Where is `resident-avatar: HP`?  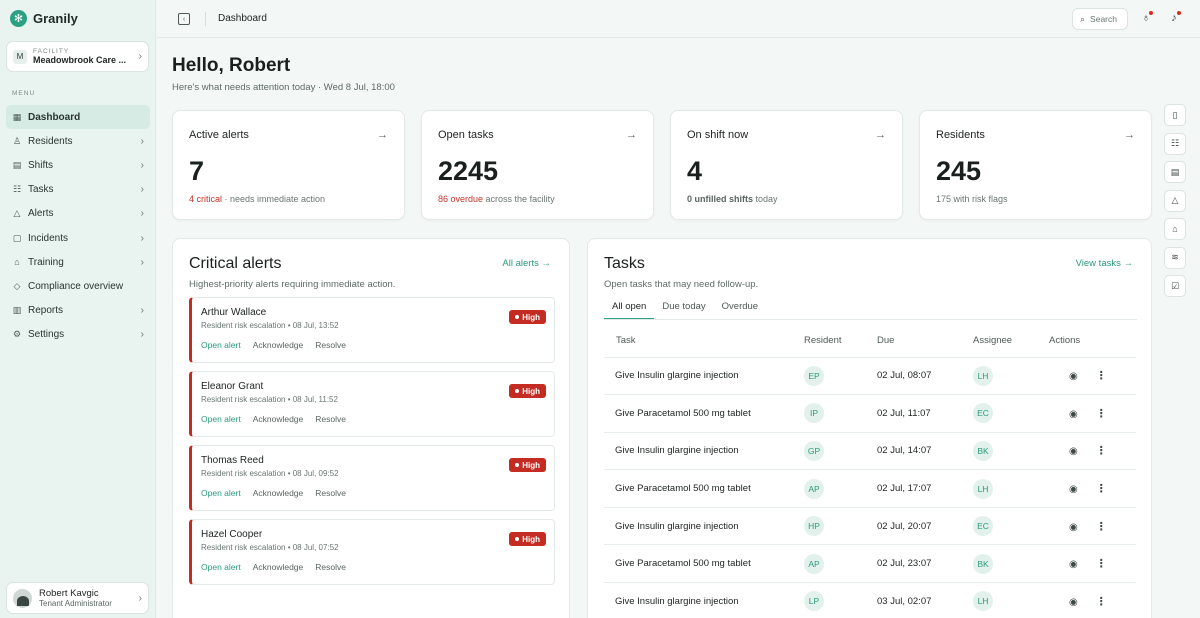 resident-avatar: HP is located at coordinates (814, 526).